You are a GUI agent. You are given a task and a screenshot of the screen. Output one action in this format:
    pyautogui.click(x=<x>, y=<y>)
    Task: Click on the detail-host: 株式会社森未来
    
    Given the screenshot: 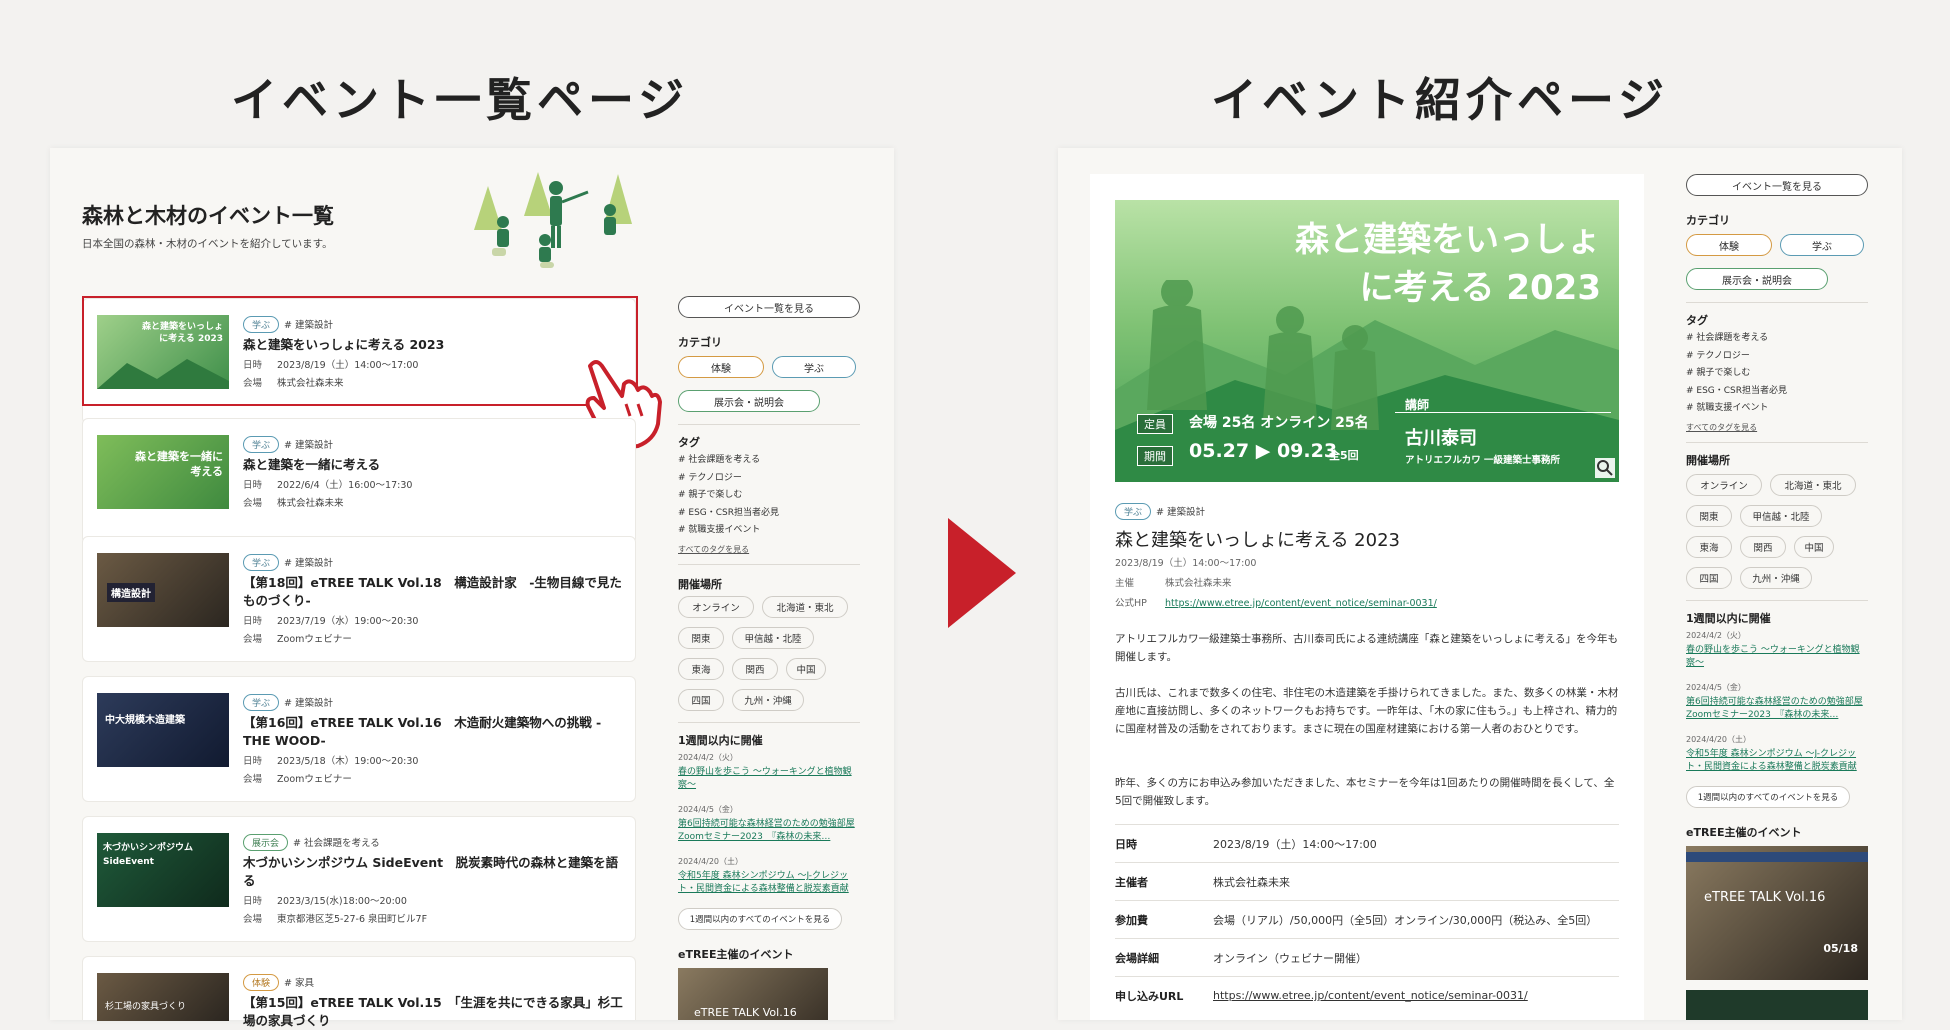 What is the action you would take?
    pyautogui.click(x=1198, y=583)
    